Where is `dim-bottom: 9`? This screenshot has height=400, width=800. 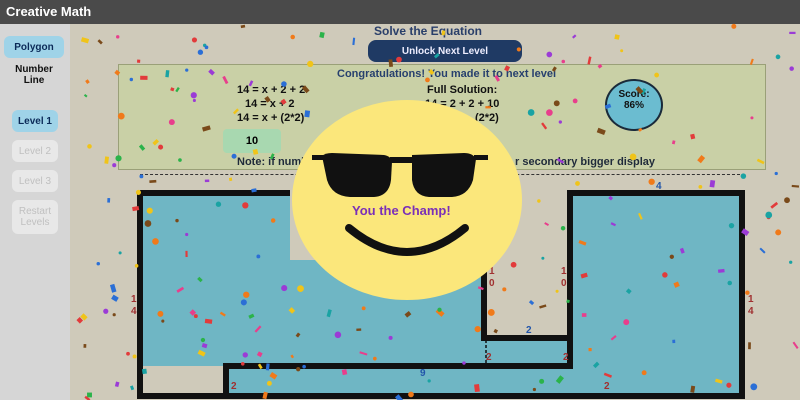 dim-bottom: 9 is located at coordinates (423, 373).